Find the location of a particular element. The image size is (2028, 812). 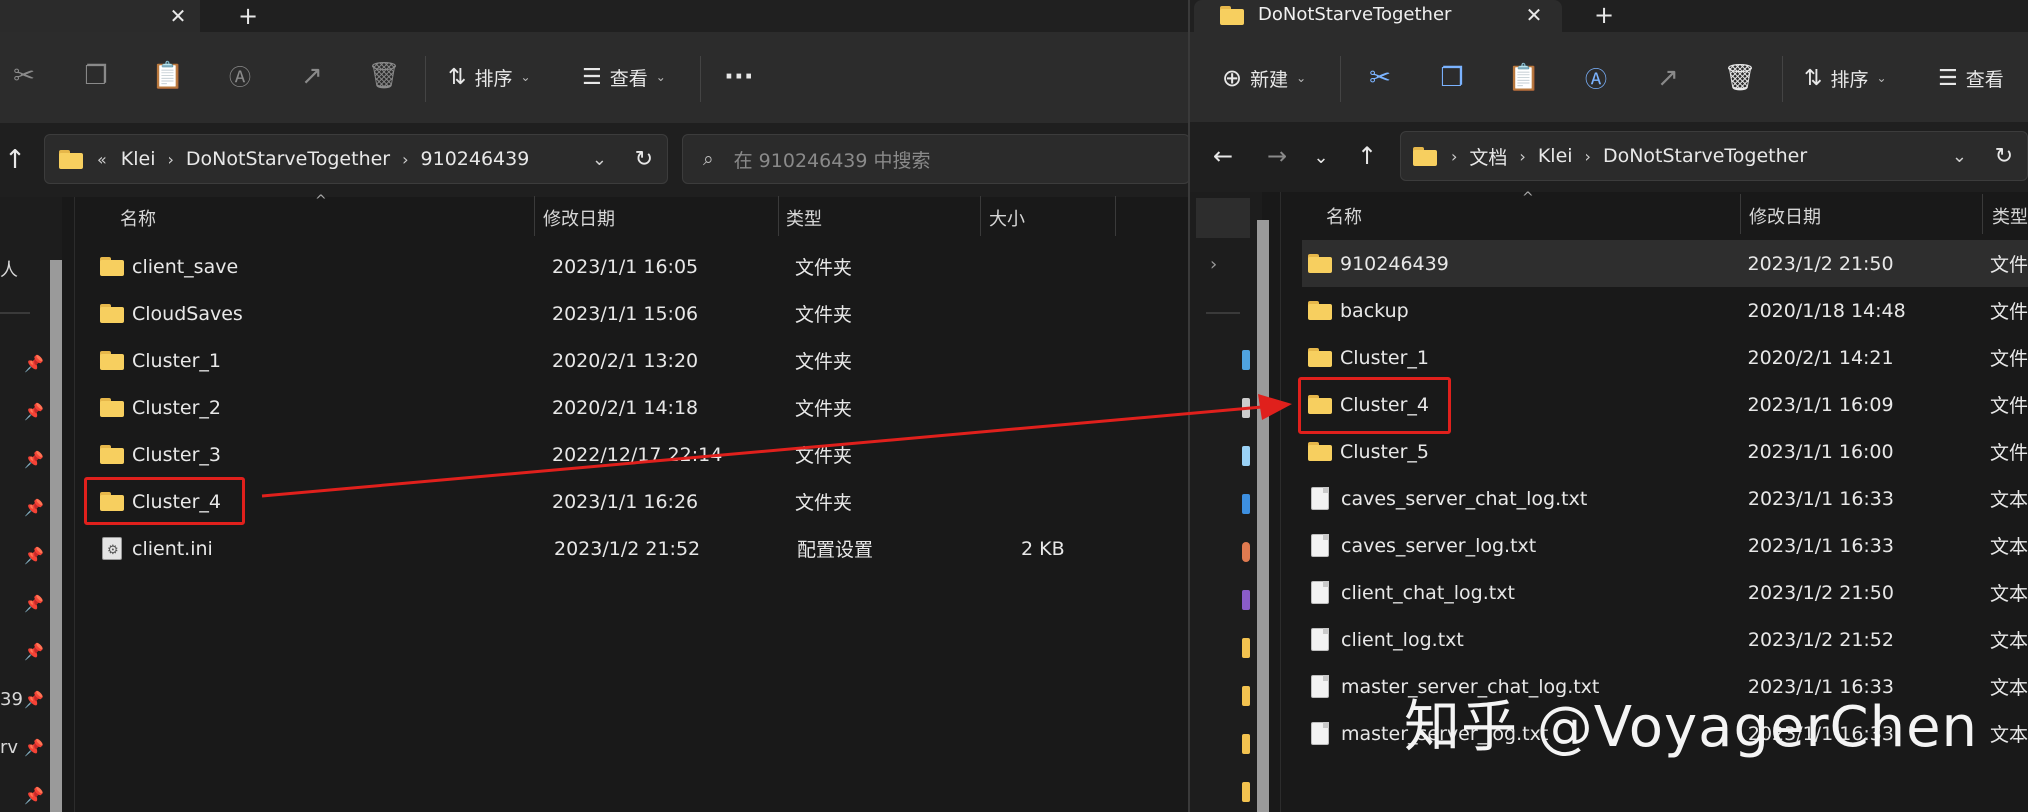

list-item: Cluster_2 2020/2/1 14:18 文件夹 is located at coordinates (630, 407).